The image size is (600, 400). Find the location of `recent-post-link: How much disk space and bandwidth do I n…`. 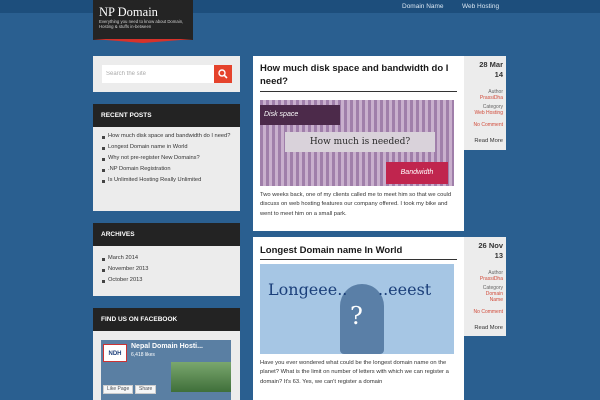

recent-post-link: How much disk space and bandwidth do I n… is located at coordinates (167, 137).